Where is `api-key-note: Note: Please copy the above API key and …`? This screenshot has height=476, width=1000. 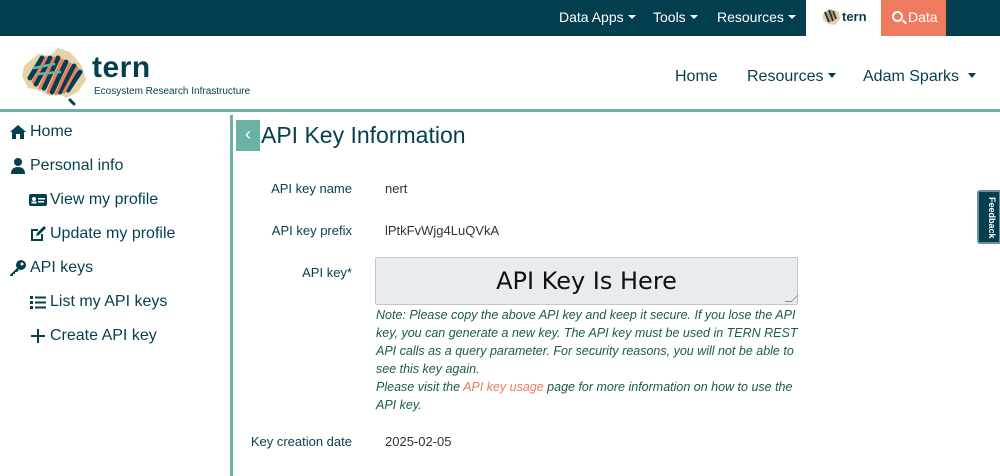 api-key-note: Note: Please copy the above API key and … is located at coordinates (591, 360).